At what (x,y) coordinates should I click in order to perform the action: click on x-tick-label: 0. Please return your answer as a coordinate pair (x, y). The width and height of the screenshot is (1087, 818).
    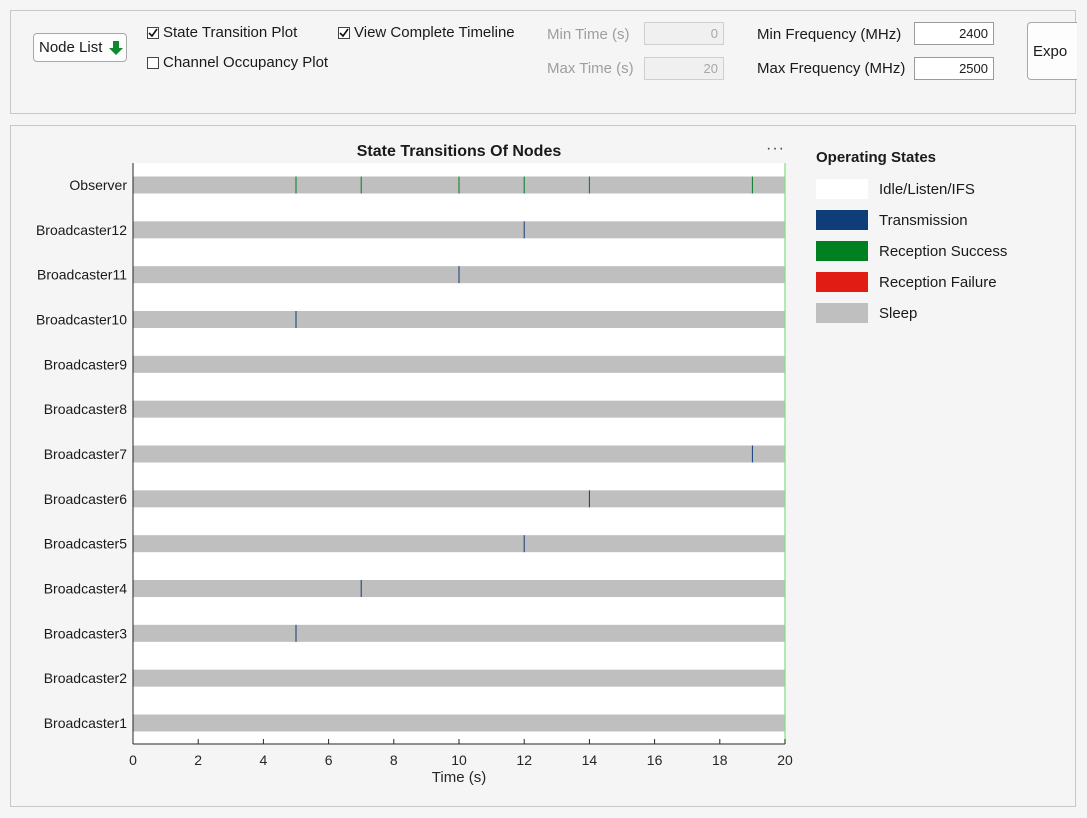
    Looking at the image, I should click on (133, 760).